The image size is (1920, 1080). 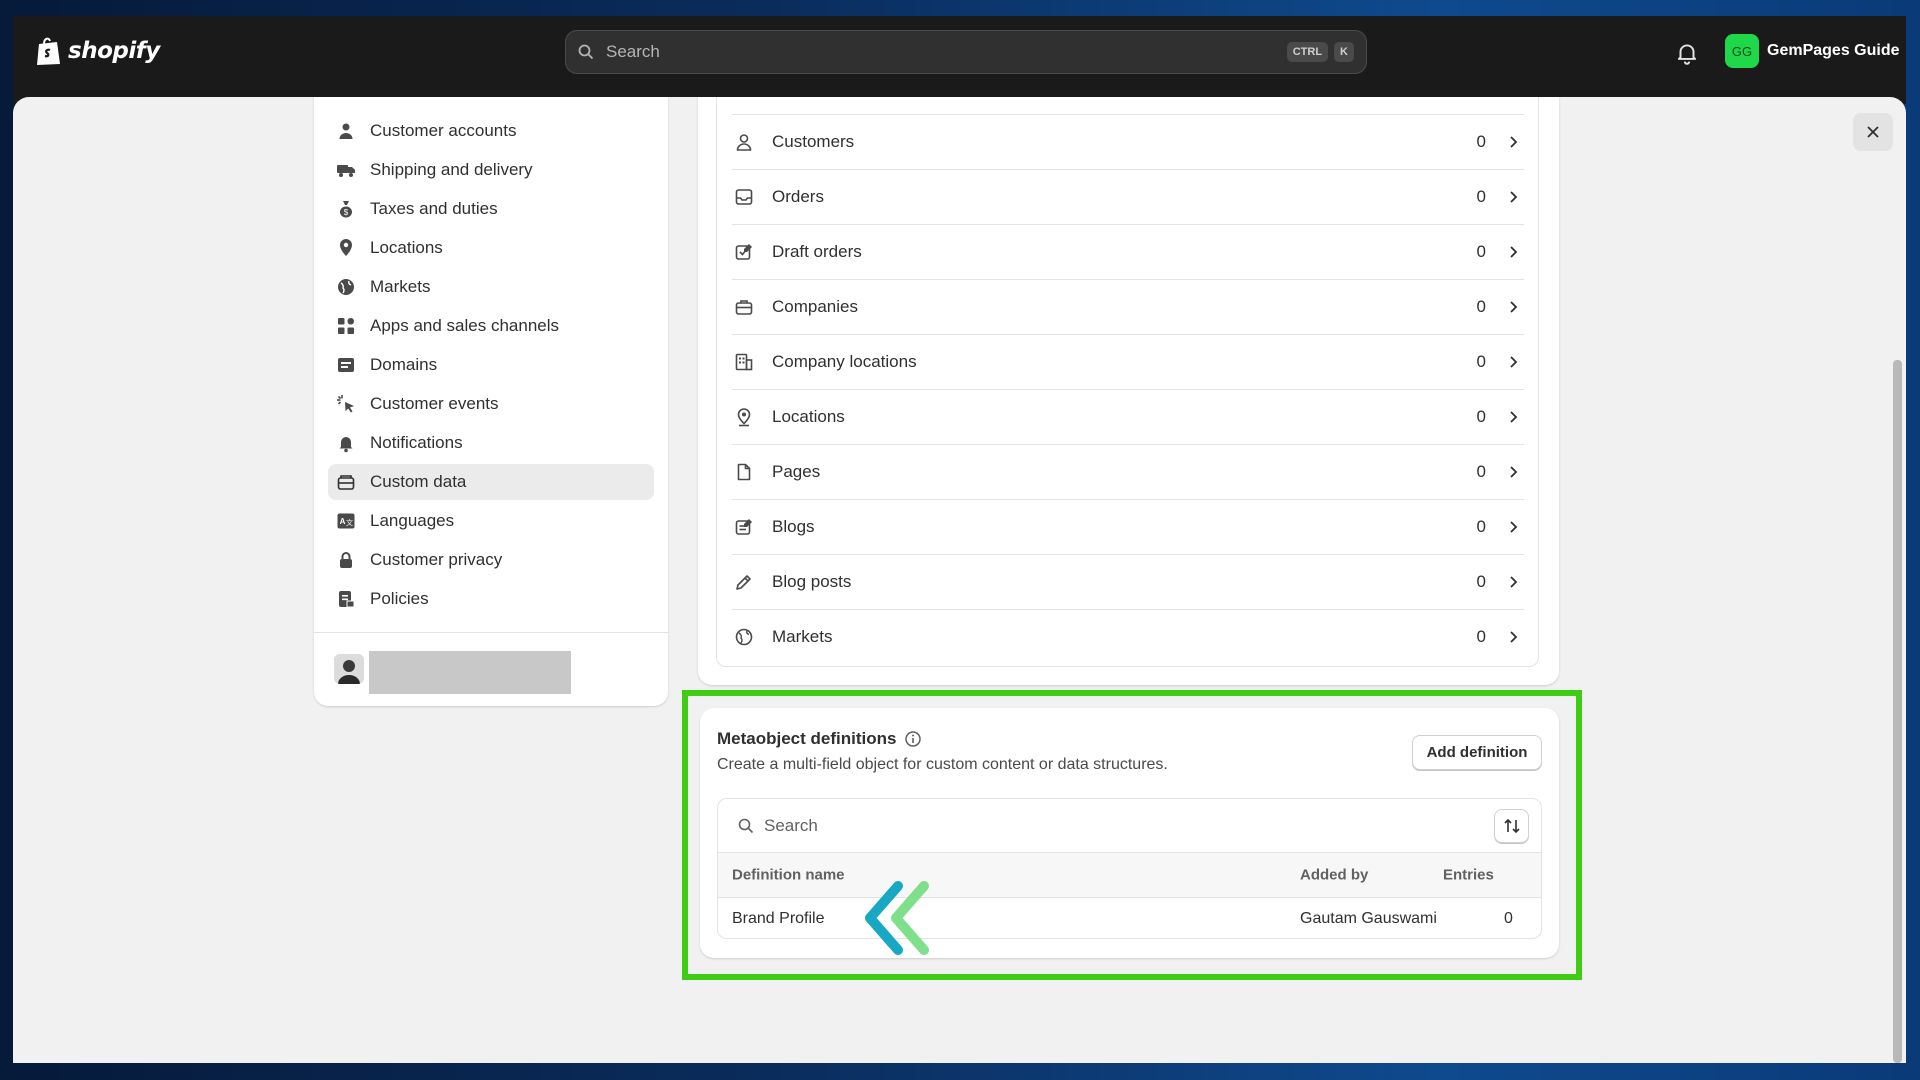 What do you see at coordinates (491, 443) in the screenshot?
I see `sidebar-item-notifications: Notifications` at bounding box center [491, 443].